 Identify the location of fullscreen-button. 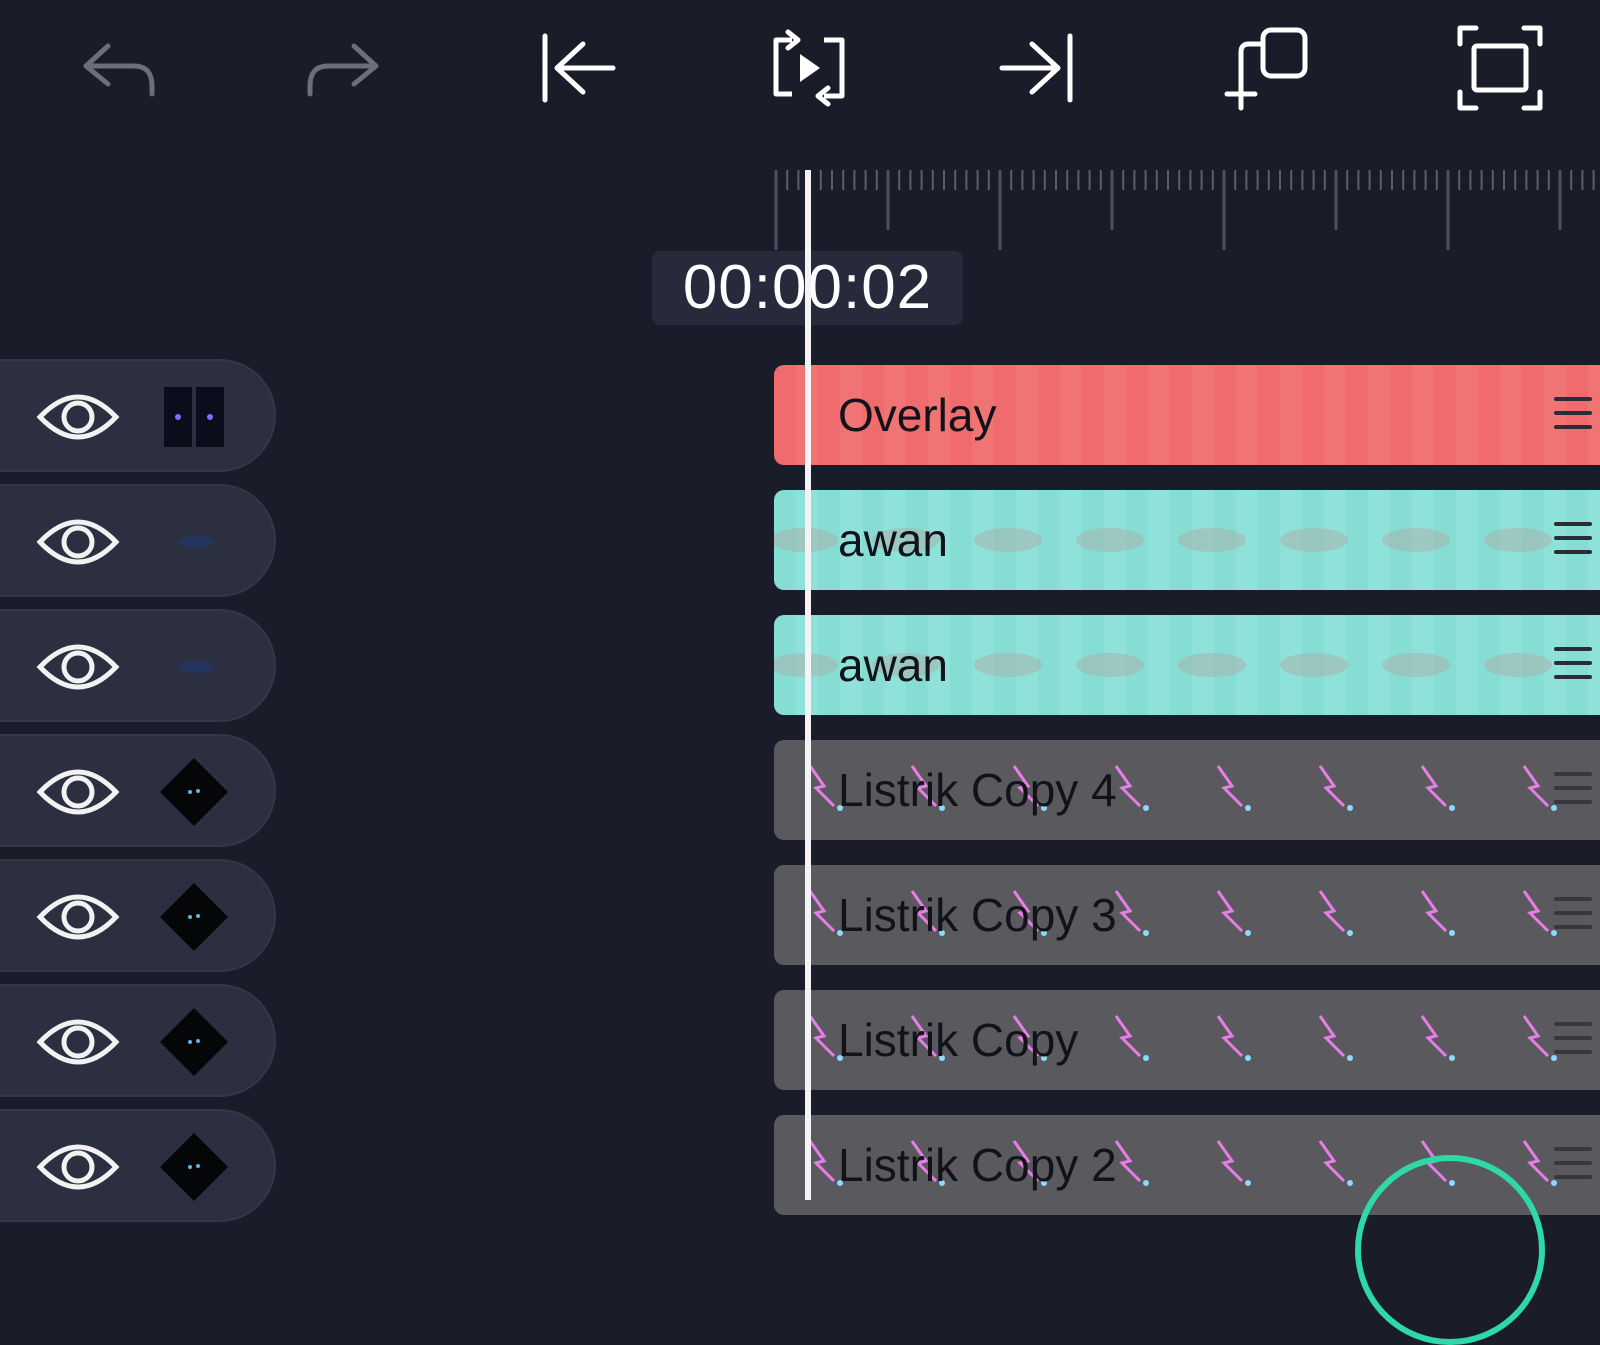
(1500, 68).